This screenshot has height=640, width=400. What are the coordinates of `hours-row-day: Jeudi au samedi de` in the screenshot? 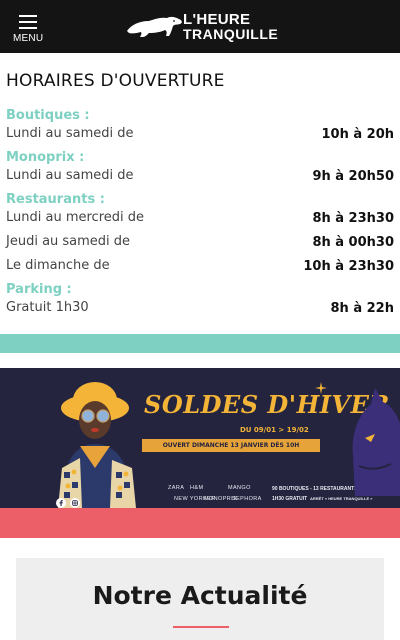 It's located at (68, 241).